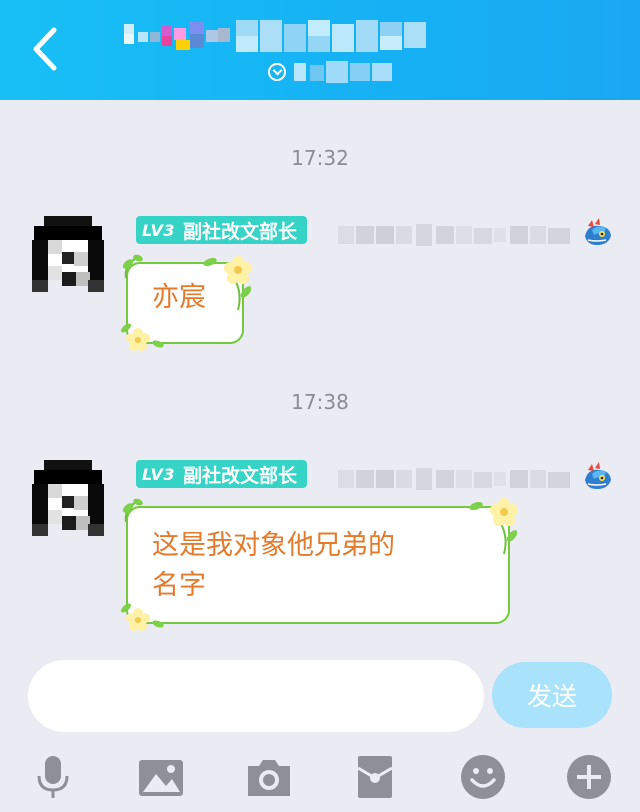 This screenshot has width=640, height=812. Describe the element at coordinates (318, 565) in the screenshot. I see `message-bubble: 这是我对象他兄弟的 名字` at that location.